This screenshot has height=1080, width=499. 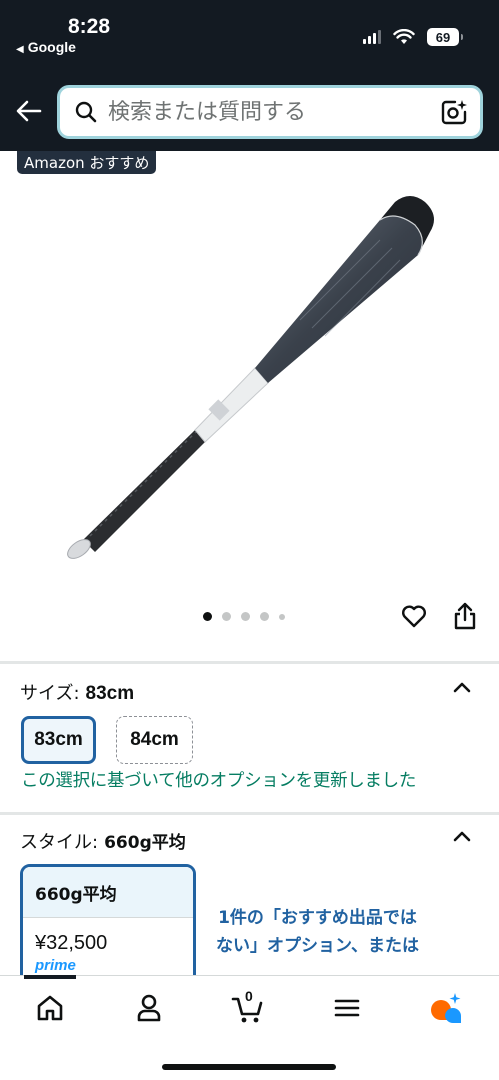 I want to click on heart-icon, so click(x=414, y=616).